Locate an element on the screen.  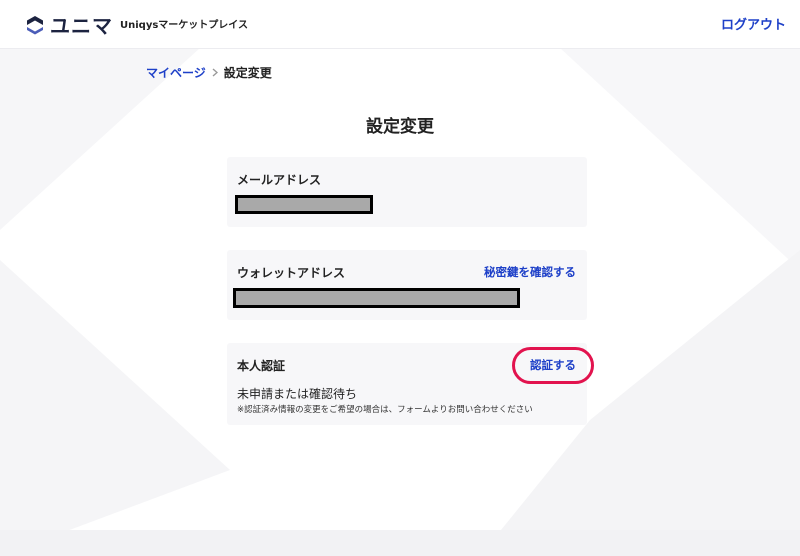
email-card: メールアドレス is located at coordinates (407, 192).